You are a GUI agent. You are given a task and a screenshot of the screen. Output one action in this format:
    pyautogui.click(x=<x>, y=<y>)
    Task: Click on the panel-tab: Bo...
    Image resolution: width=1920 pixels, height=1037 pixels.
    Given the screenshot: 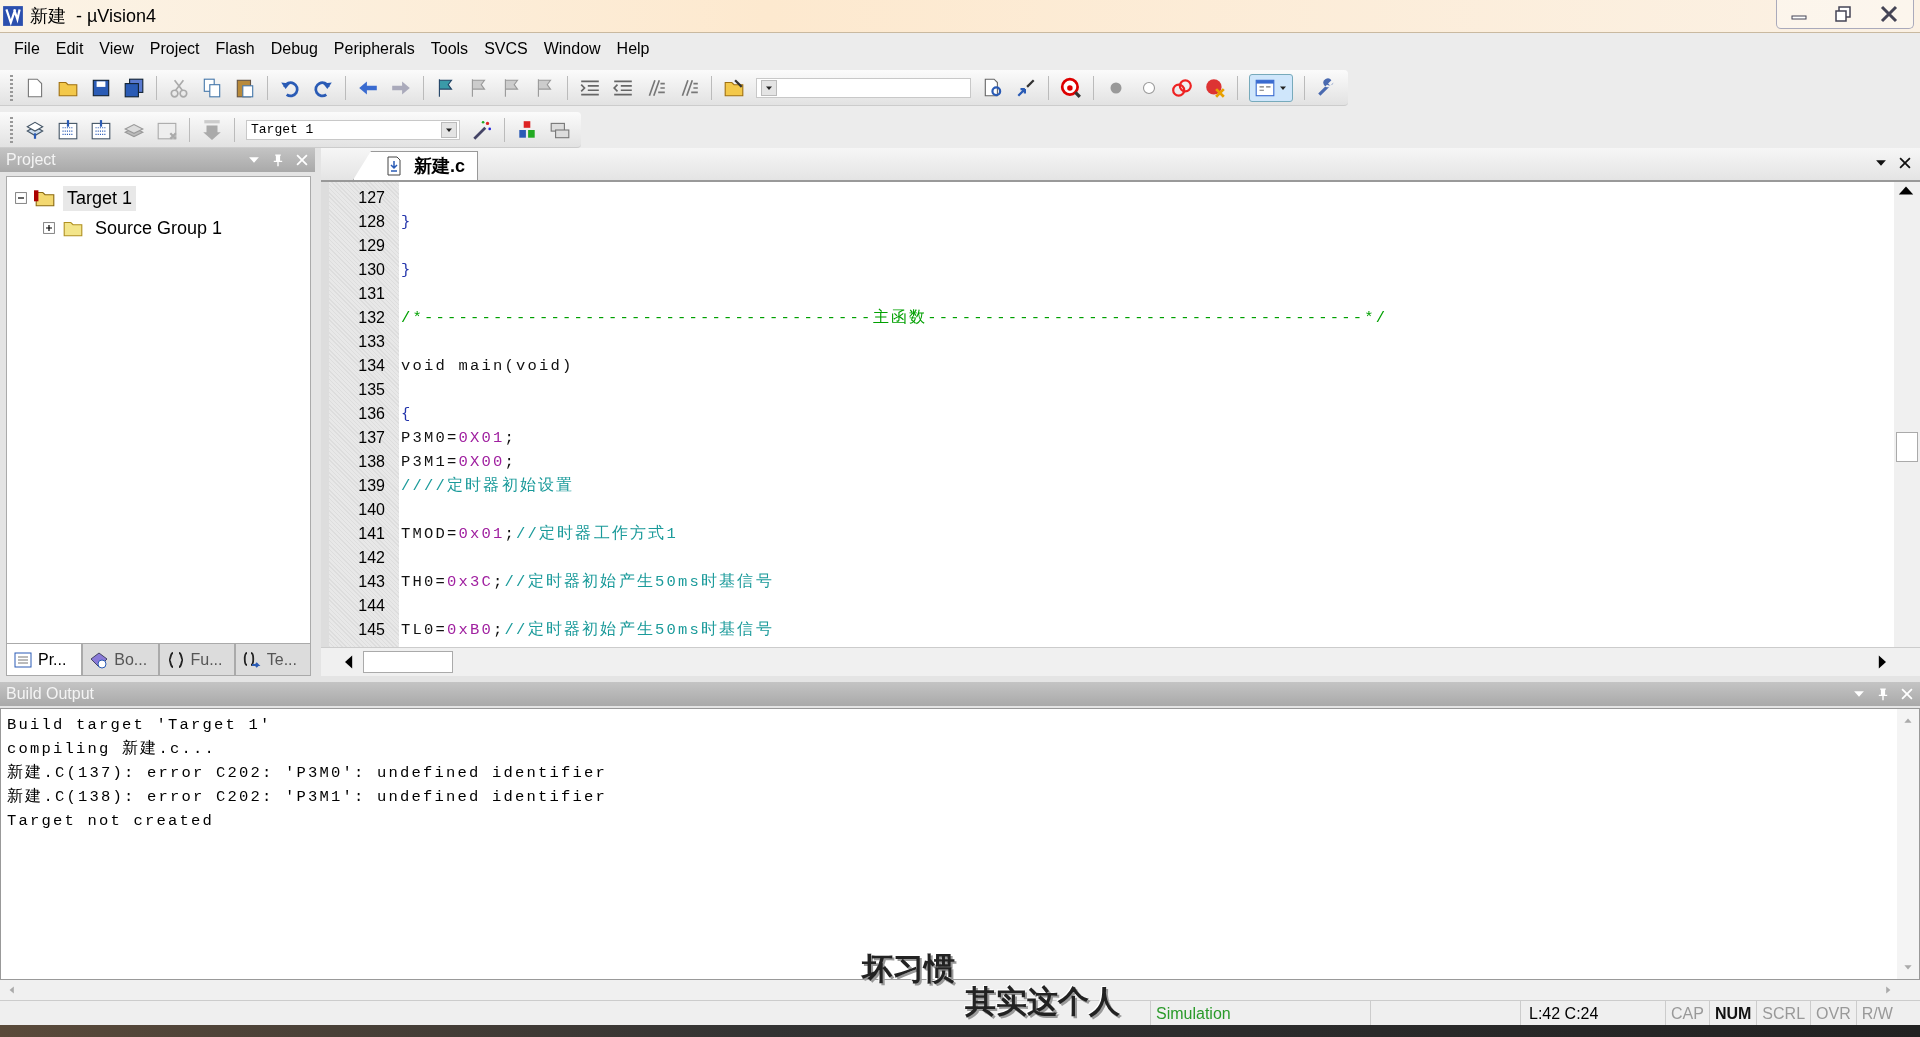 What is the action you would take?
    pyautogui.click(x=120, y=660)
    